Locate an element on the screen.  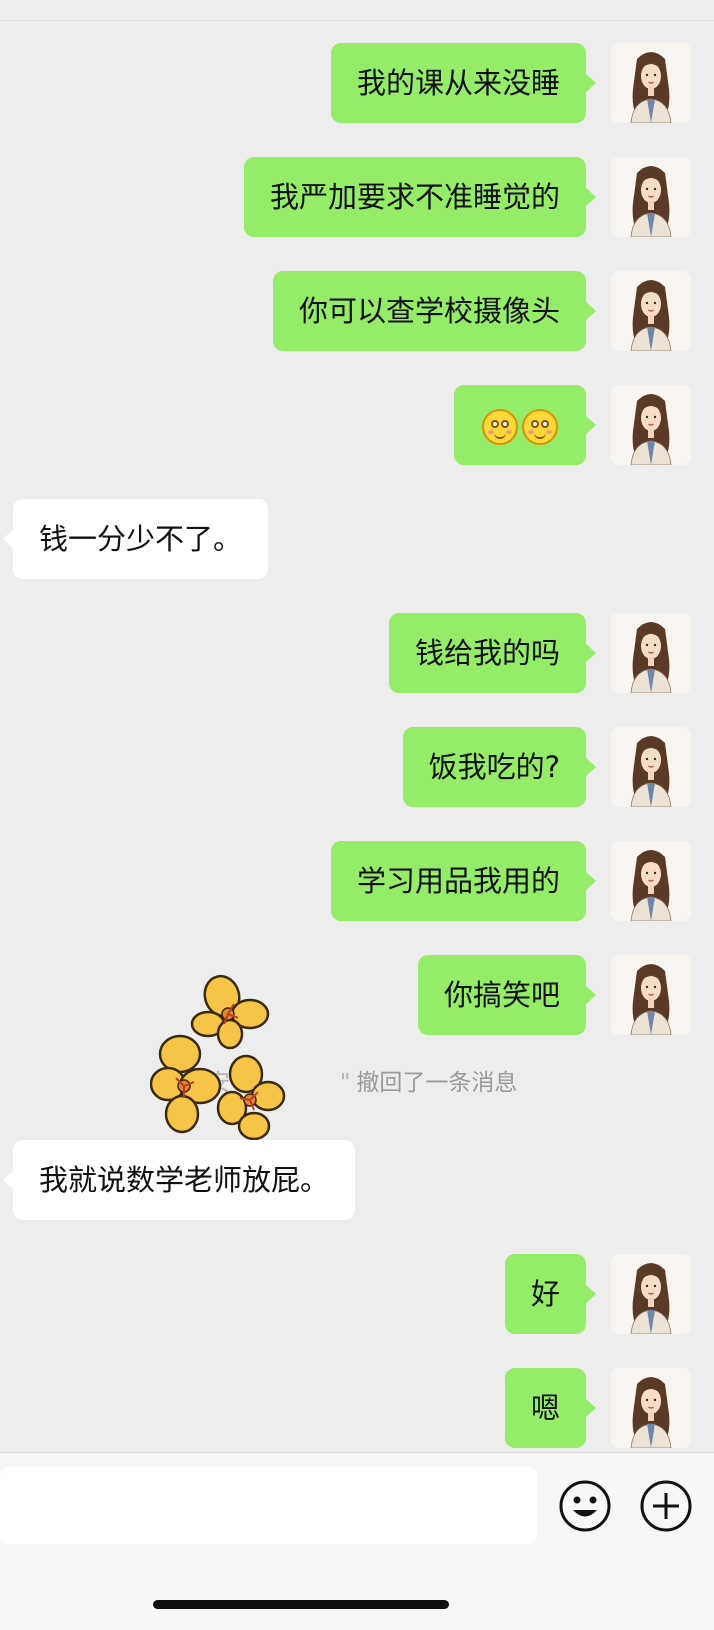
message-bubble is located at coordinates (525, 425).